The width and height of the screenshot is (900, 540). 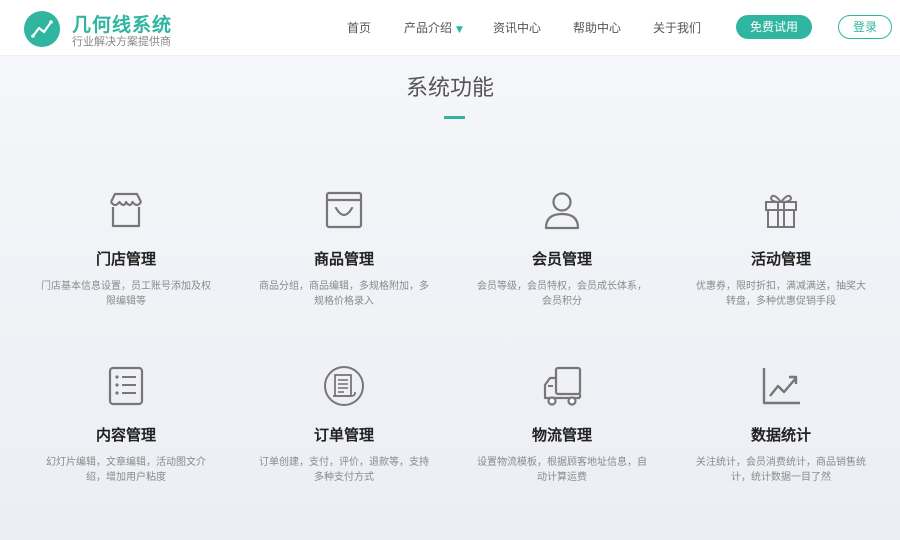 What do you see at coordinates (781, 248) in the screenshot?
I see `feature-activity: 活动管理 优惠券，限时折扣，满减满送，抽奖大转盘，多种优惠促销手段` at bounding box center [781, 248].